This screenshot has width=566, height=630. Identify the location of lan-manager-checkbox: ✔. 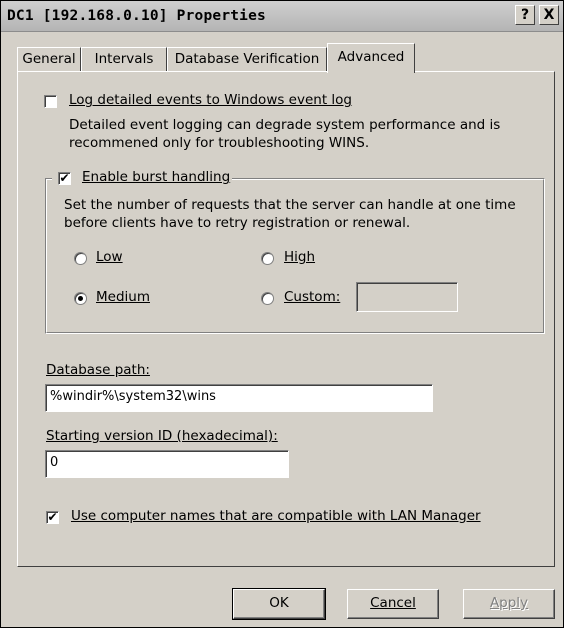
(52, 517).